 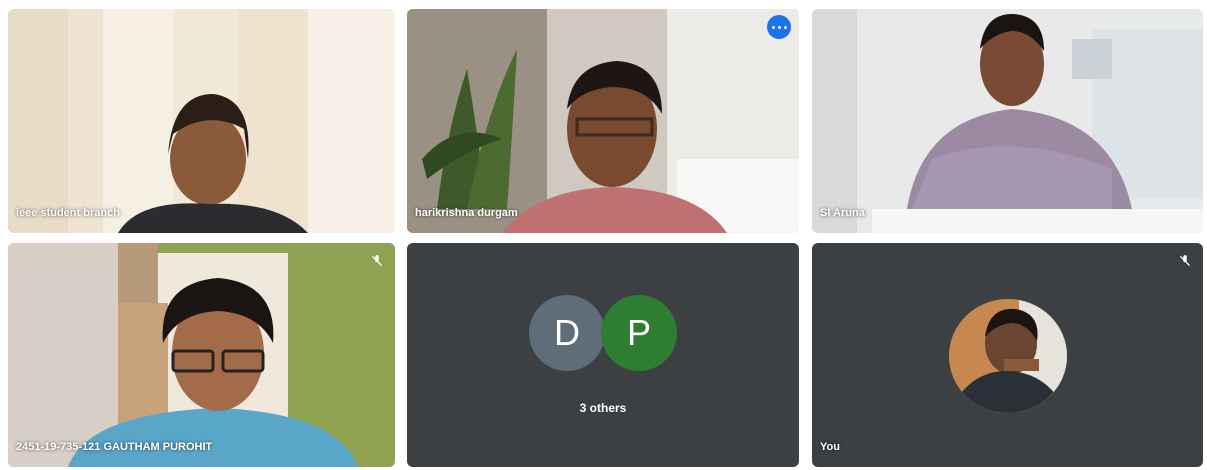 What do you see at coordinates (773, 27) in the screenshot?
I see `more-options-icon` at bounding box center [773, 27].